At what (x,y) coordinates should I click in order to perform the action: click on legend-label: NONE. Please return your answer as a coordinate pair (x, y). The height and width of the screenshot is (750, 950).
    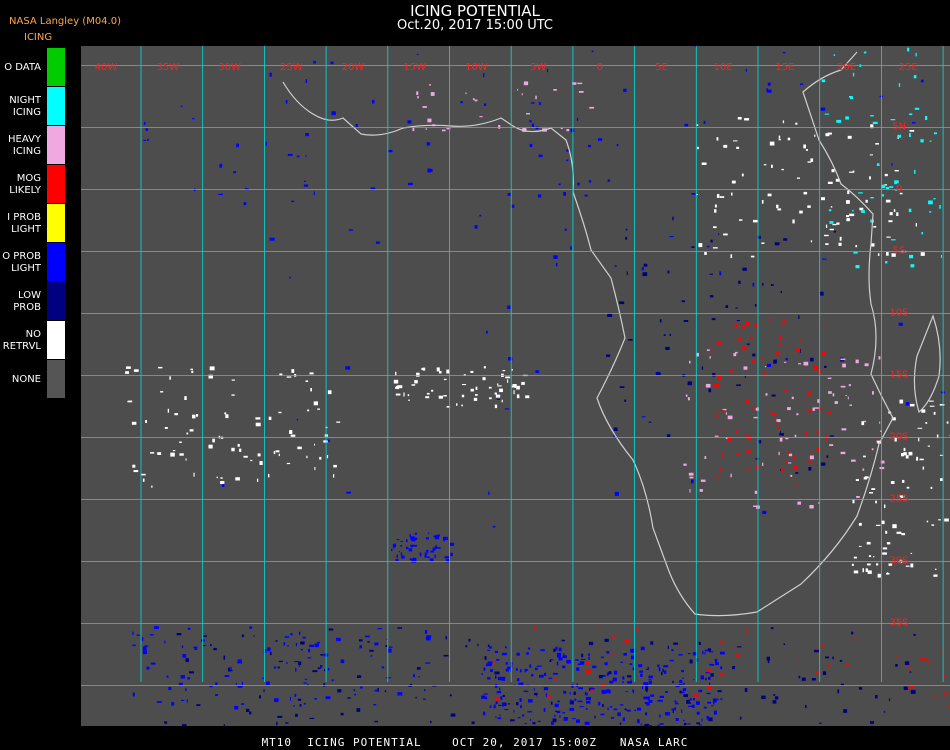
    Looking at the image, I should click on (26, 379).